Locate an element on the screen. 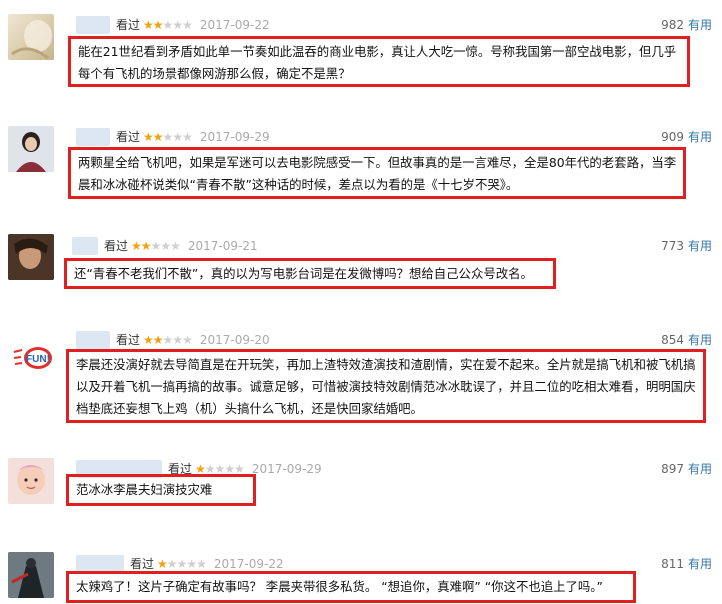  comment-meta: 看过 ★★★★★ 2017-09-29 is located at coordinates (193, 137).